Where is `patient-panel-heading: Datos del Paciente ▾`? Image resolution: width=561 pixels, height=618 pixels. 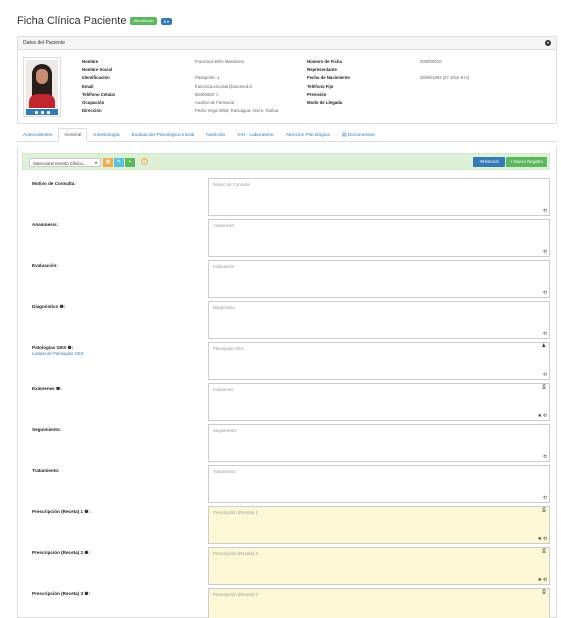 patient-panel-heading: Datos del Paciente ▾ is located at coordinates (287, 43).